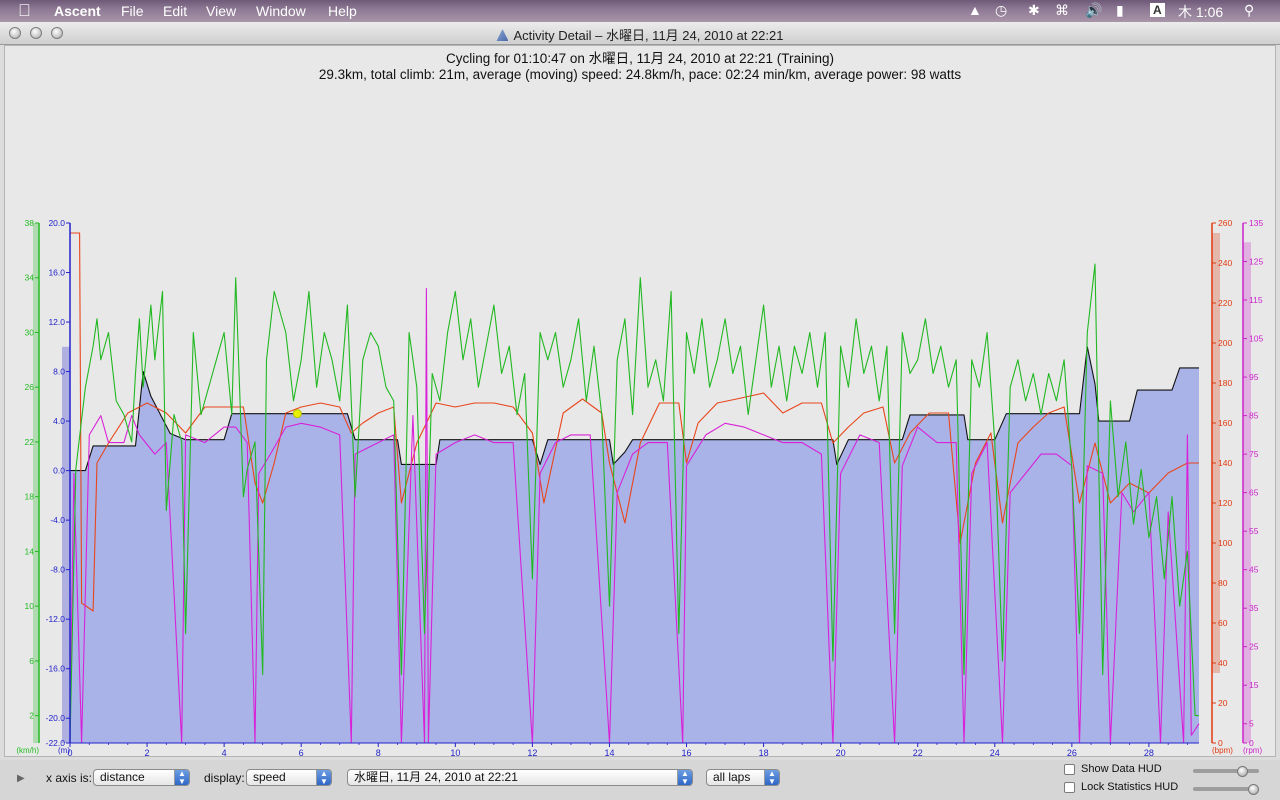  I want to click on cadence-tick-label: 115, so click(1256, 300).